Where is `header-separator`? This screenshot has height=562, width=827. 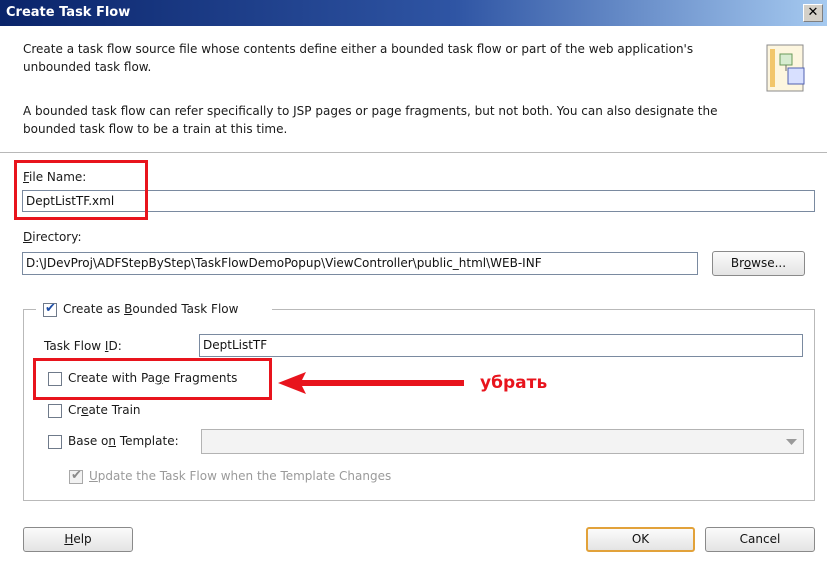
header-separator is located at coordinates (413, 152).